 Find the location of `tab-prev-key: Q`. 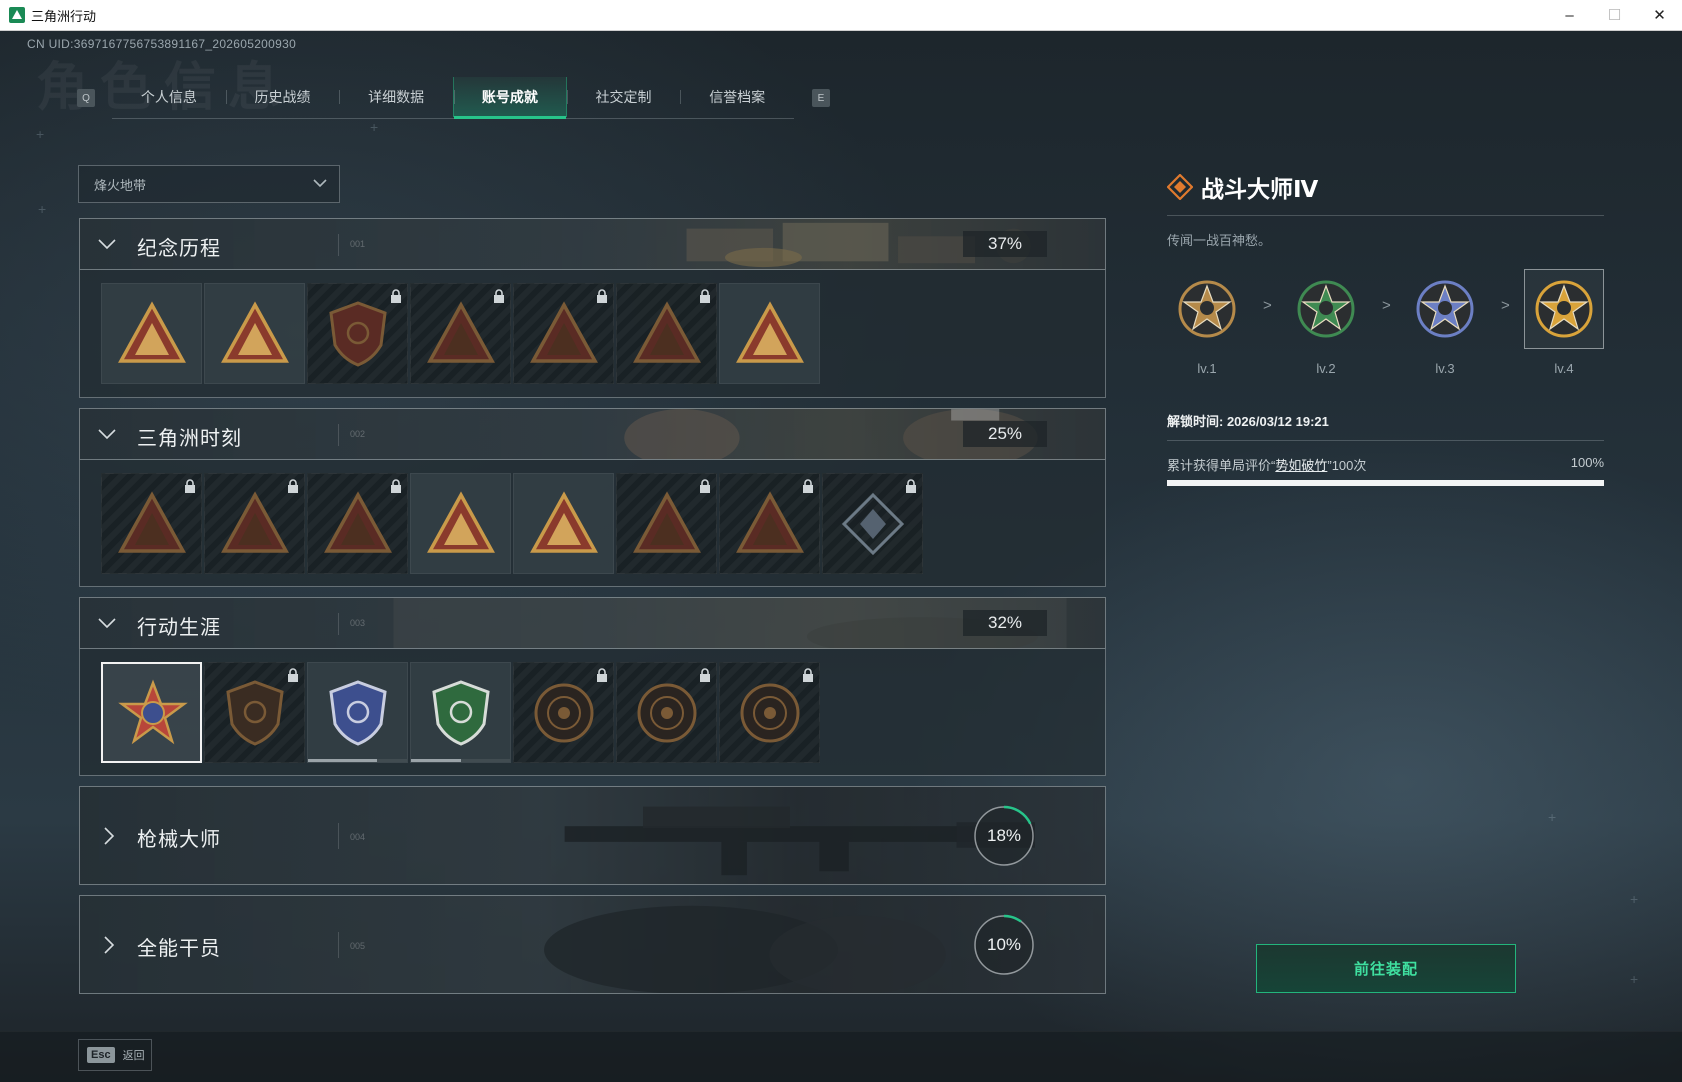

tab-prev-key: Q is located at coordinates (86, 98).